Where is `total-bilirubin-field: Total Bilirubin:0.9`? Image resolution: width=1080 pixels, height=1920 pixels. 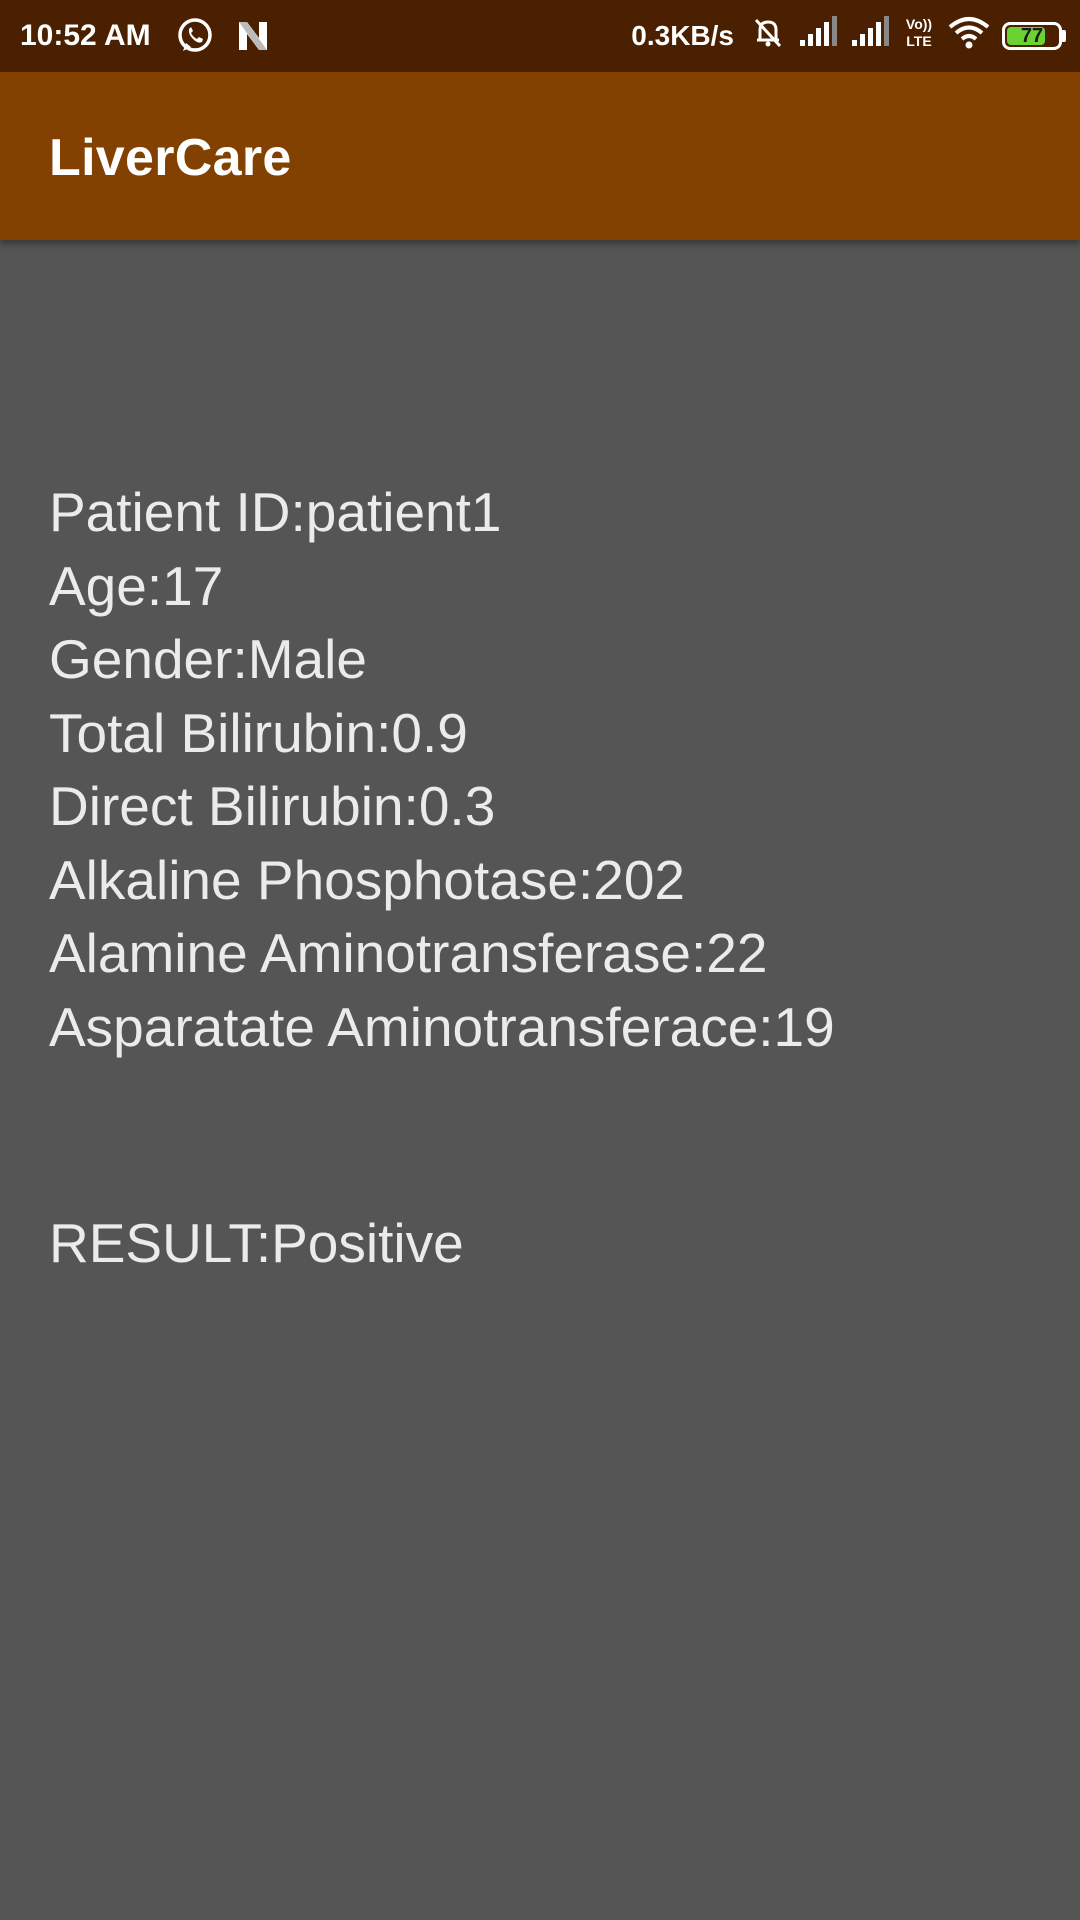
total-bilirubin-field: Total Bilirubin:0.9 is located at coordinates (258, 732).